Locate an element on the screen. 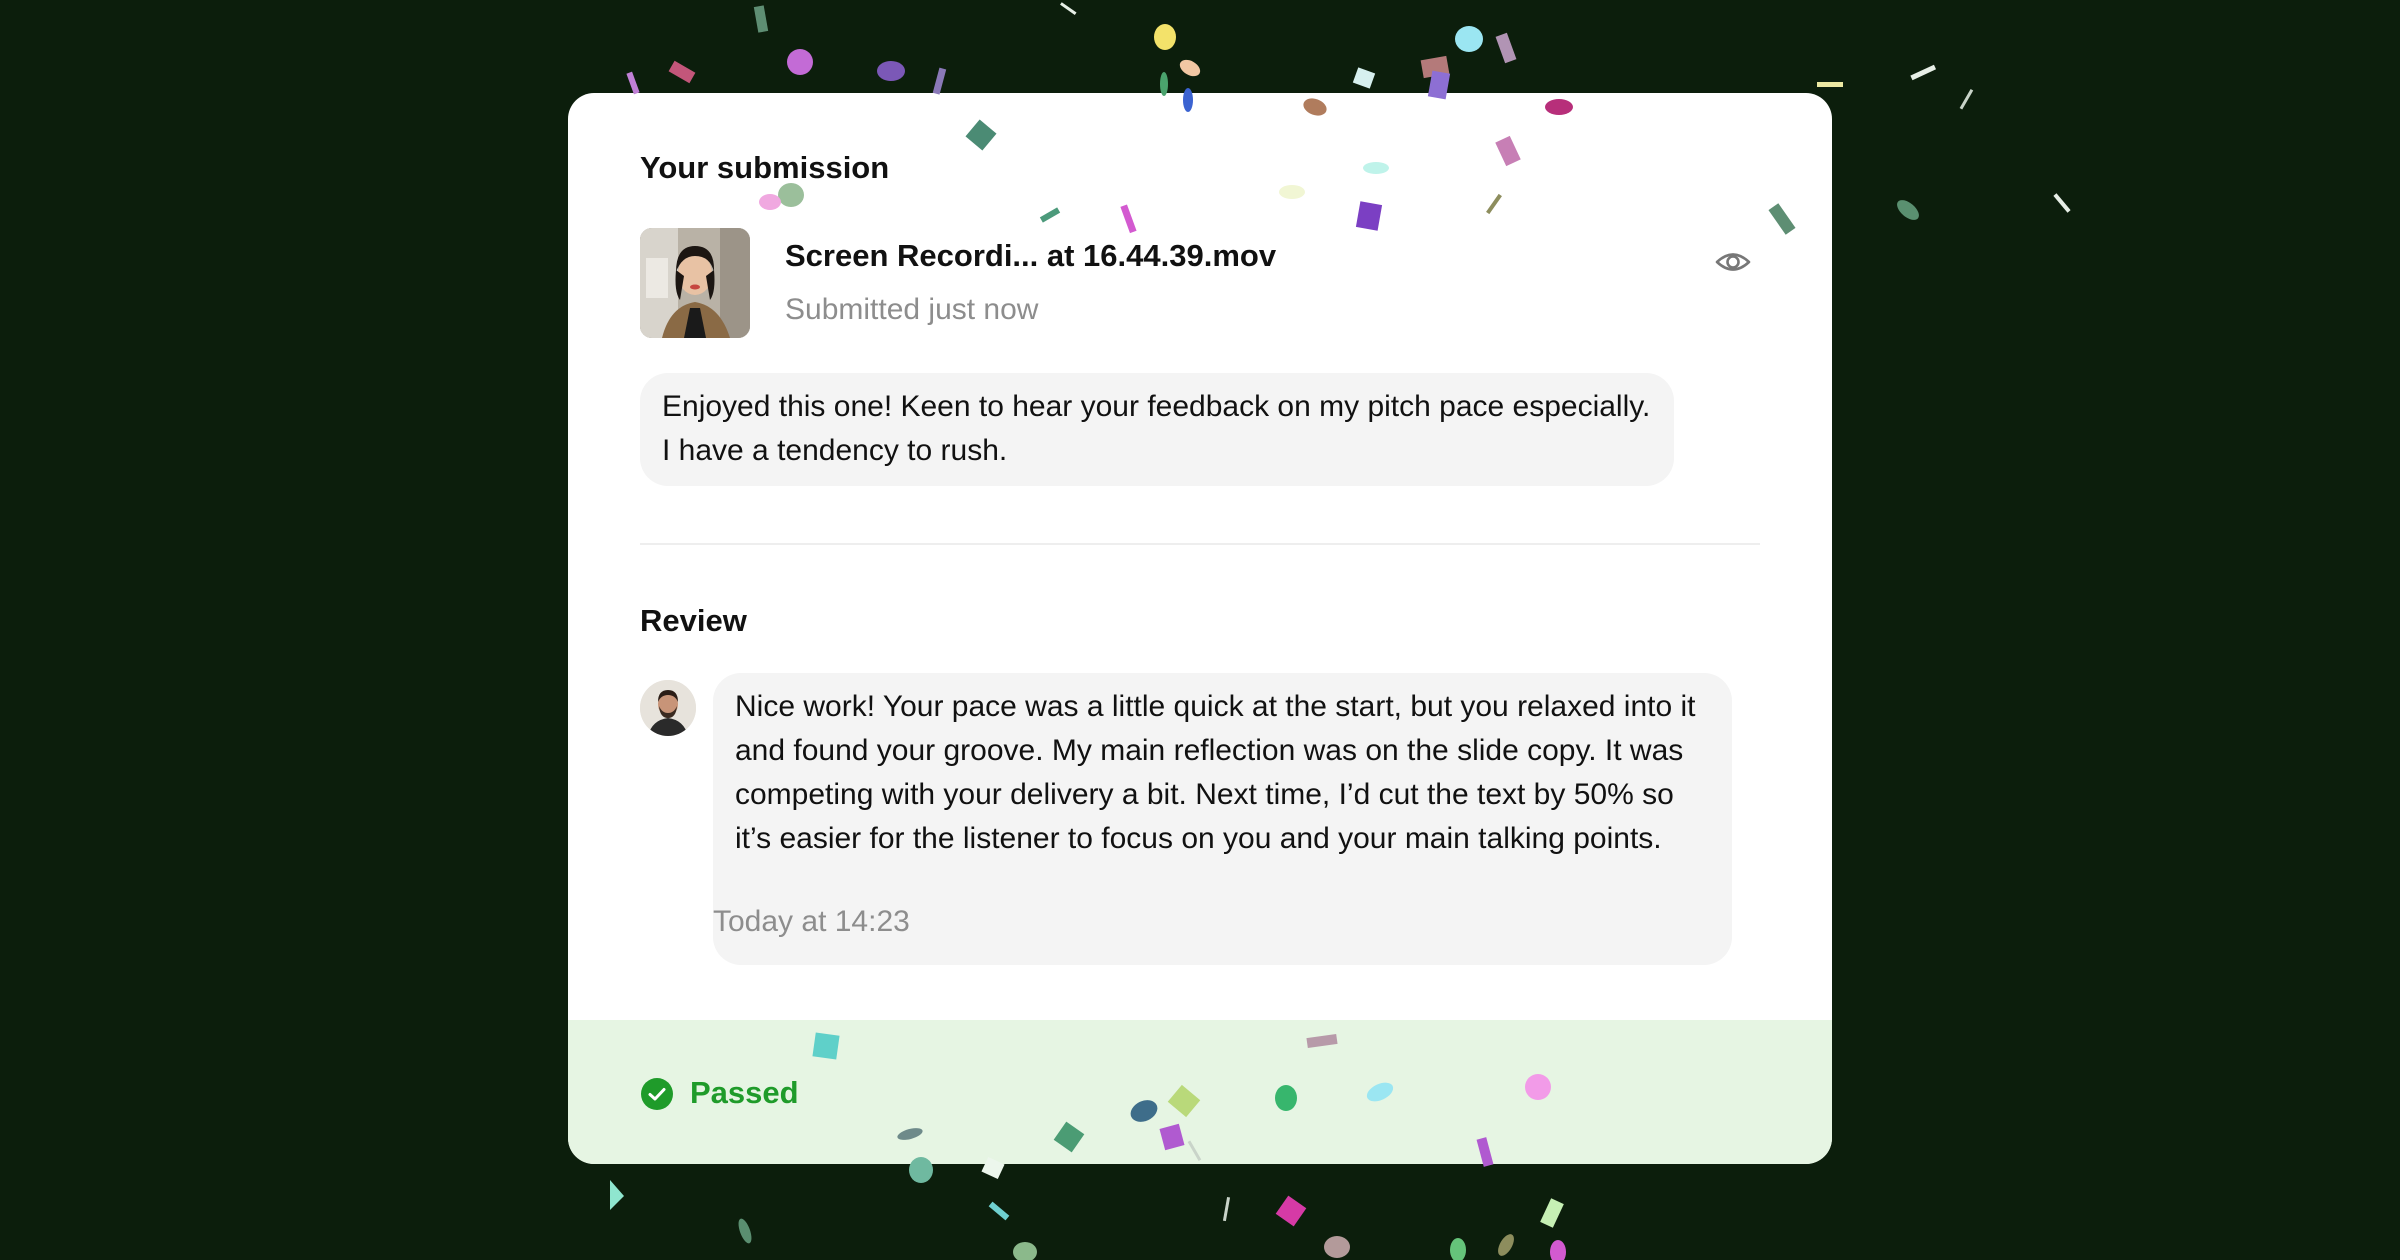  submission-status: Submitted just now is located at coordinates (912, 309).